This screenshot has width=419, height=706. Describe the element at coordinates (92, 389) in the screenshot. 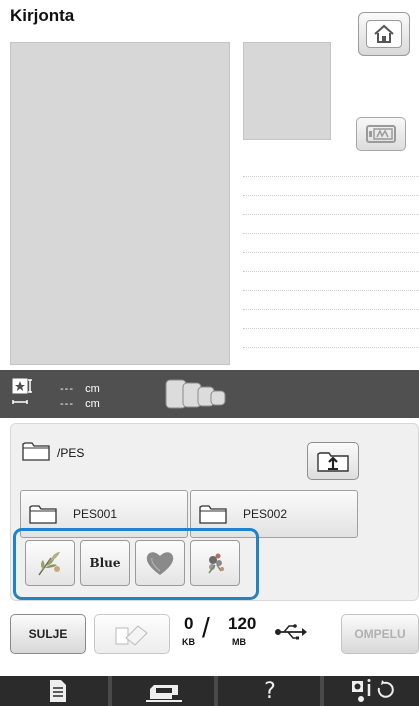

I see `width-unit: cm` at that location.